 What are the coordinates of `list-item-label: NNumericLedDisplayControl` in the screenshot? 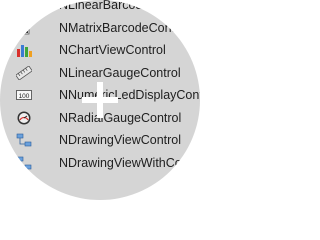 It's located at (129, 95).